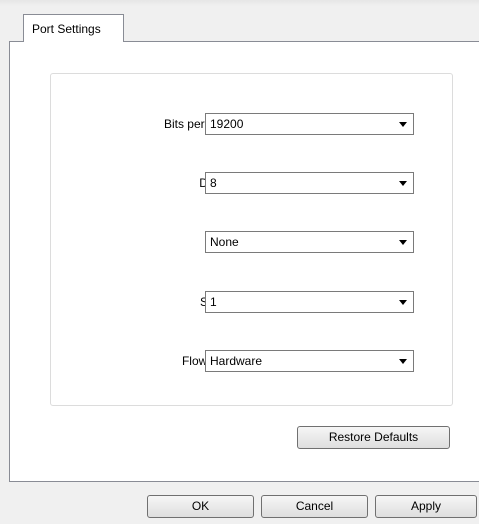  Describe the element at coordinates (309, 183) in the screenshot. I see `data-bits-select: 8` at that location.